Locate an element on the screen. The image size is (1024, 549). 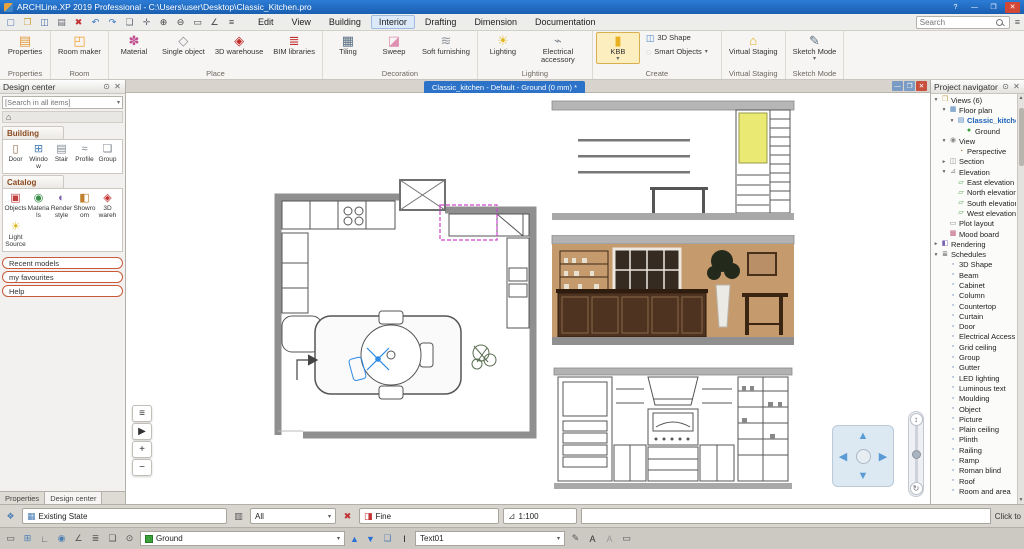
tree-item: ▫ Picture is located at coordinates (973, 419).